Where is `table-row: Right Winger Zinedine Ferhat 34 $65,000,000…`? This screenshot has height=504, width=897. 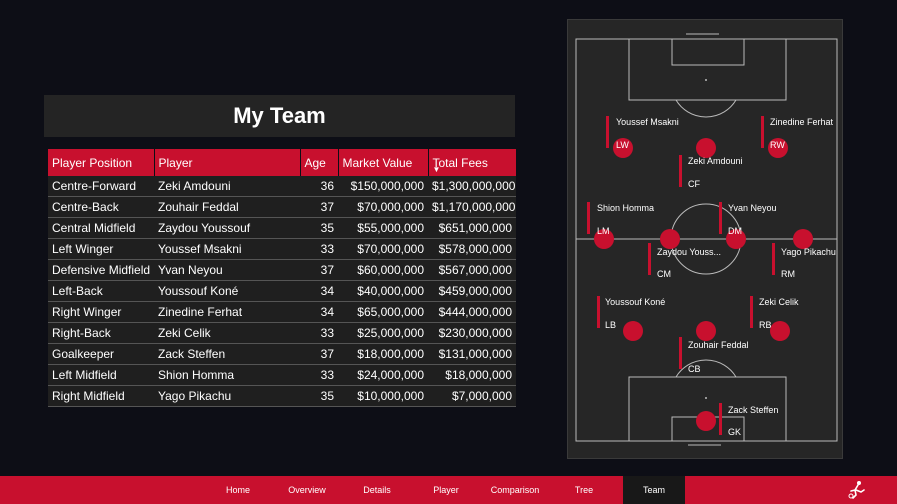 table-row: Right Winger Zinedine Ferhat 34 $65,000,000… is located at coordinates (282, 312).